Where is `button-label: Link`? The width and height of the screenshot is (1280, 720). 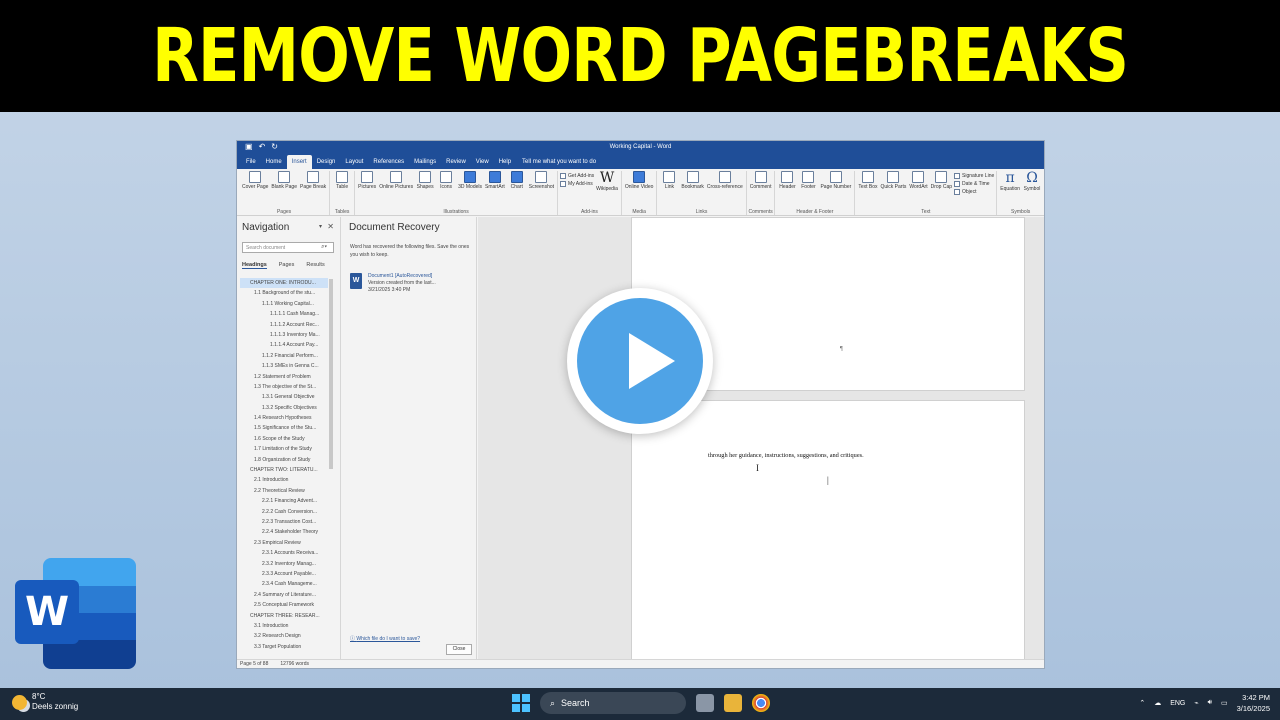 button-label: Link is located at coordinates (669, 187).